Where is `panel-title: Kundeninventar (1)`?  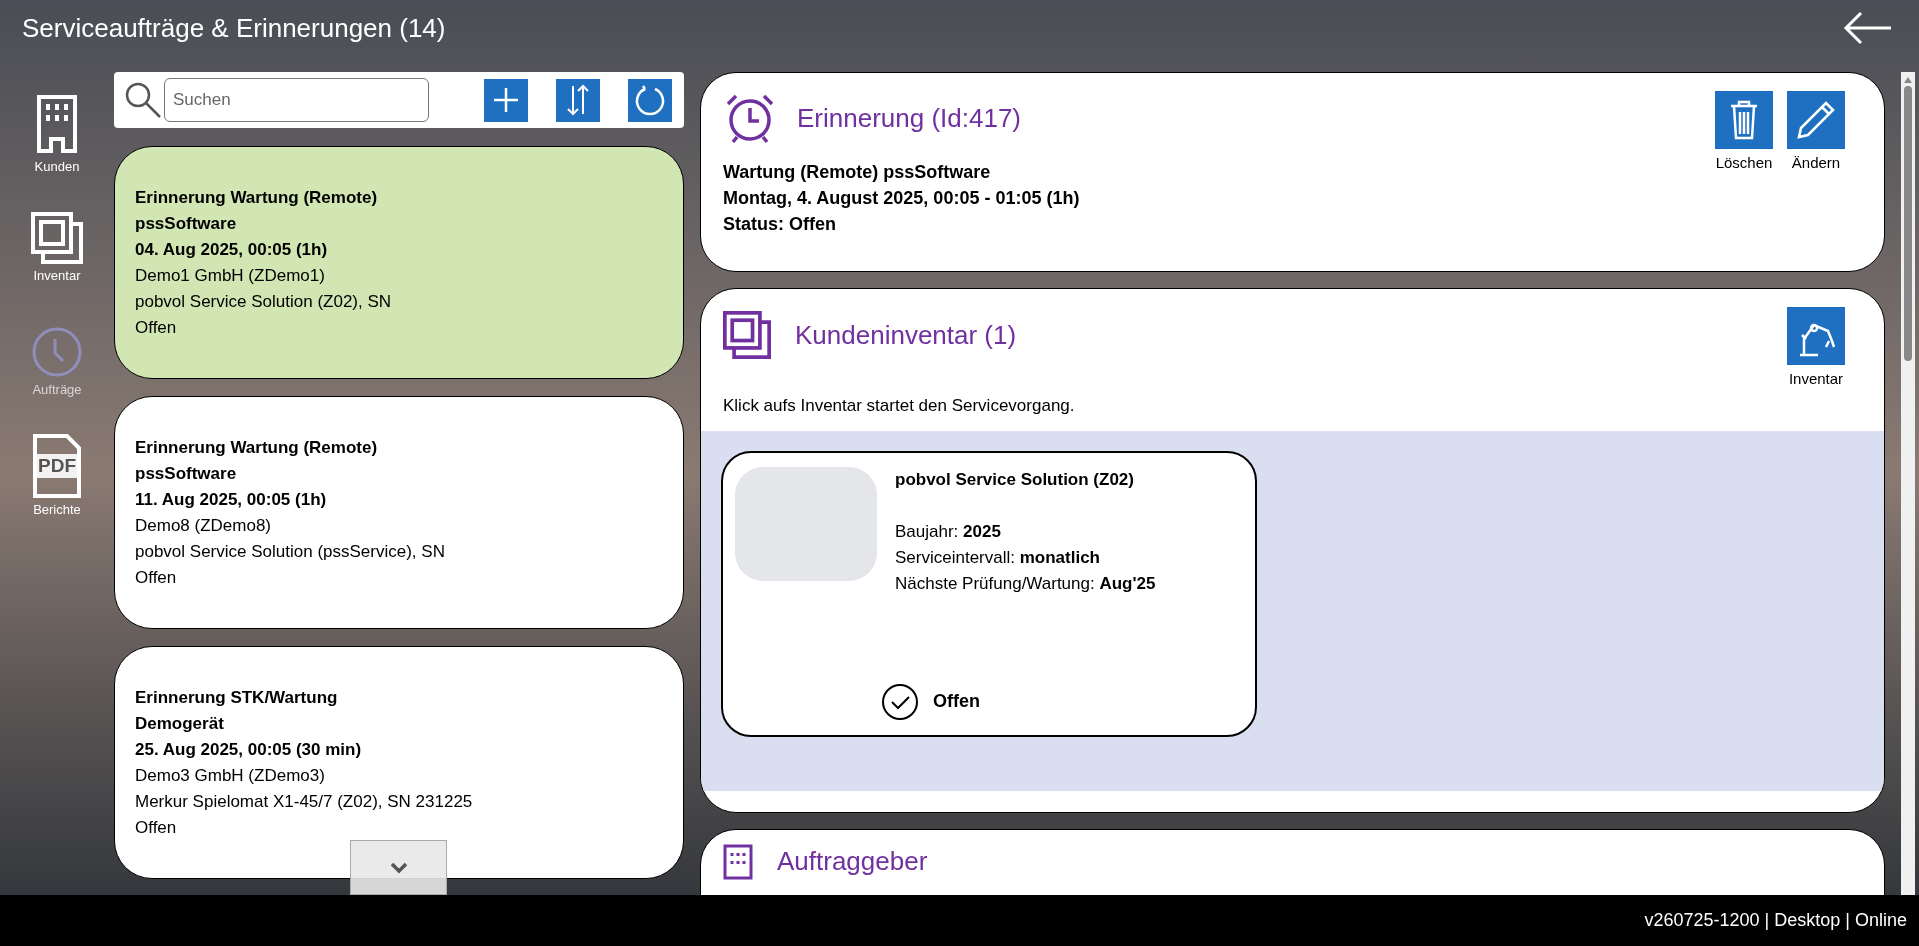
panel-title: Kundeninventar (1) is located at coordinates (906, 335).